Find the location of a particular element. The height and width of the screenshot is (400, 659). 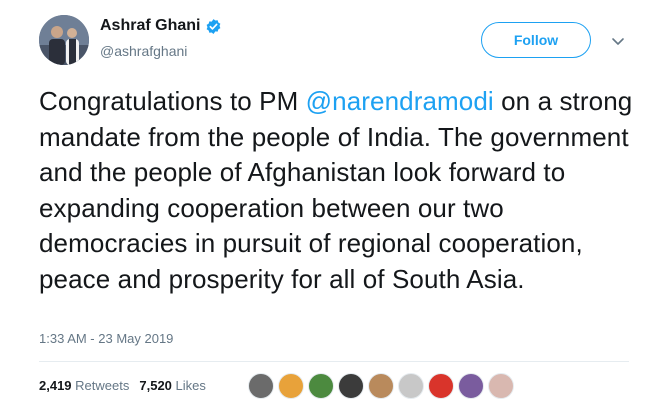

display-name-link: Ashraf Ghani is located at coordinates (161, 26).